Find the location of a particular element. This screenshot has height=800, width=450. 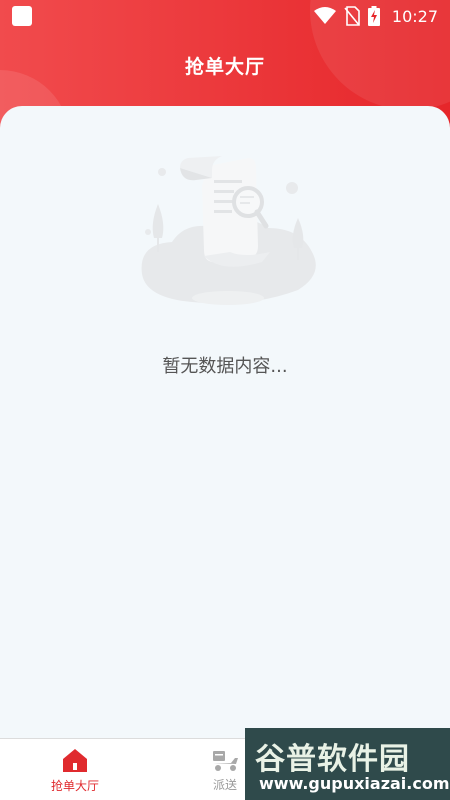

tab-label: 派送 is located at coordinates (224, 784).